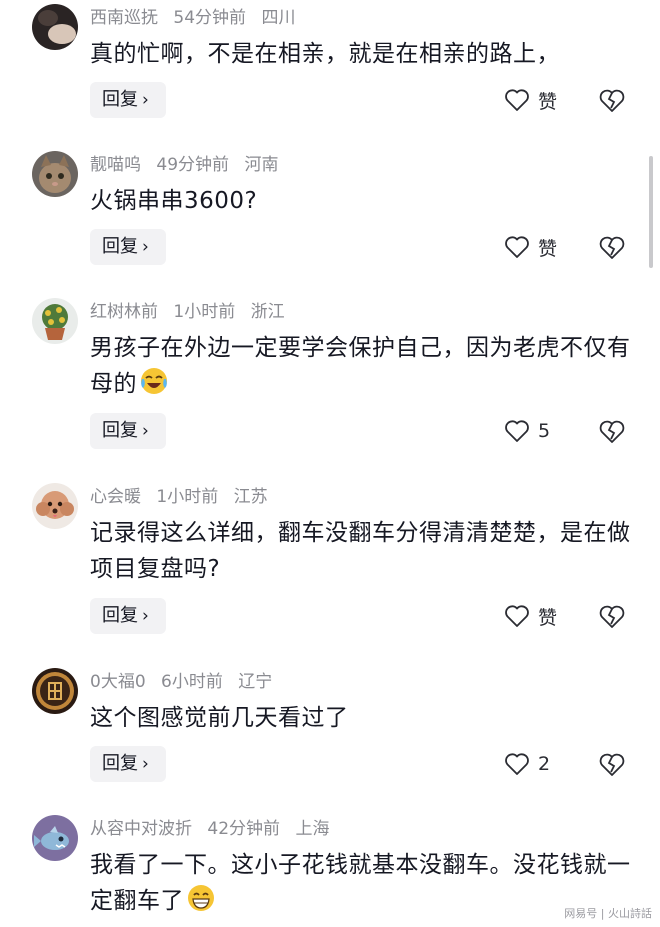 The height and width of the screenshot is (927, 660). I want to click on comment-text: 男孩子在外边一定要学会保护自己，因为老虎不仅有母的, so click(365, 366).